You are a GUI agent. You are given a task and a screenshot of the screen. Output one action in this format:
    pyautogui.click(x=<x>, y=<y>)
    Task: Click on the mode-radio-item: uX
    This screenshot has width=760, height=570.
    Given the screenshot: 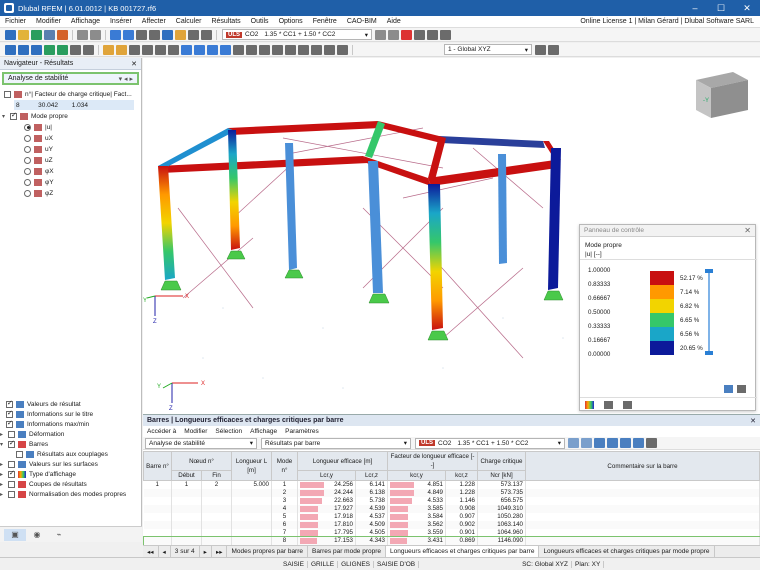 What is the action you would take?
    pyautogui.click(x=38, y=138)
    